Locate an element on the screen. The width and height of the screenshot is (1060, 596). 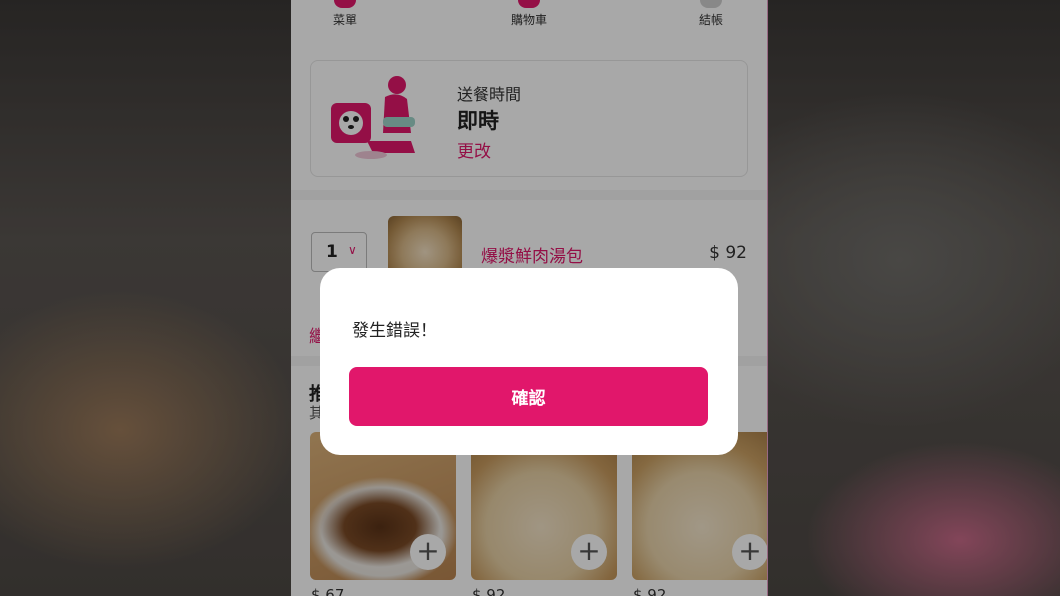
confirm-button: 確認 is located at coordinates (528, 396).